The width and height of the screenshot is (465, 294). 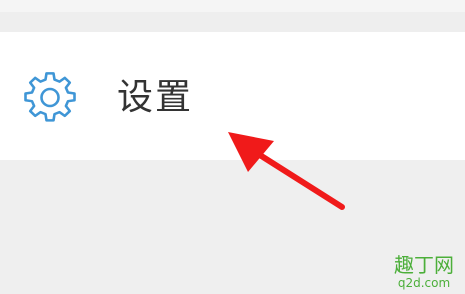 I want to click on gear-icon, so click(x=50, y=98).